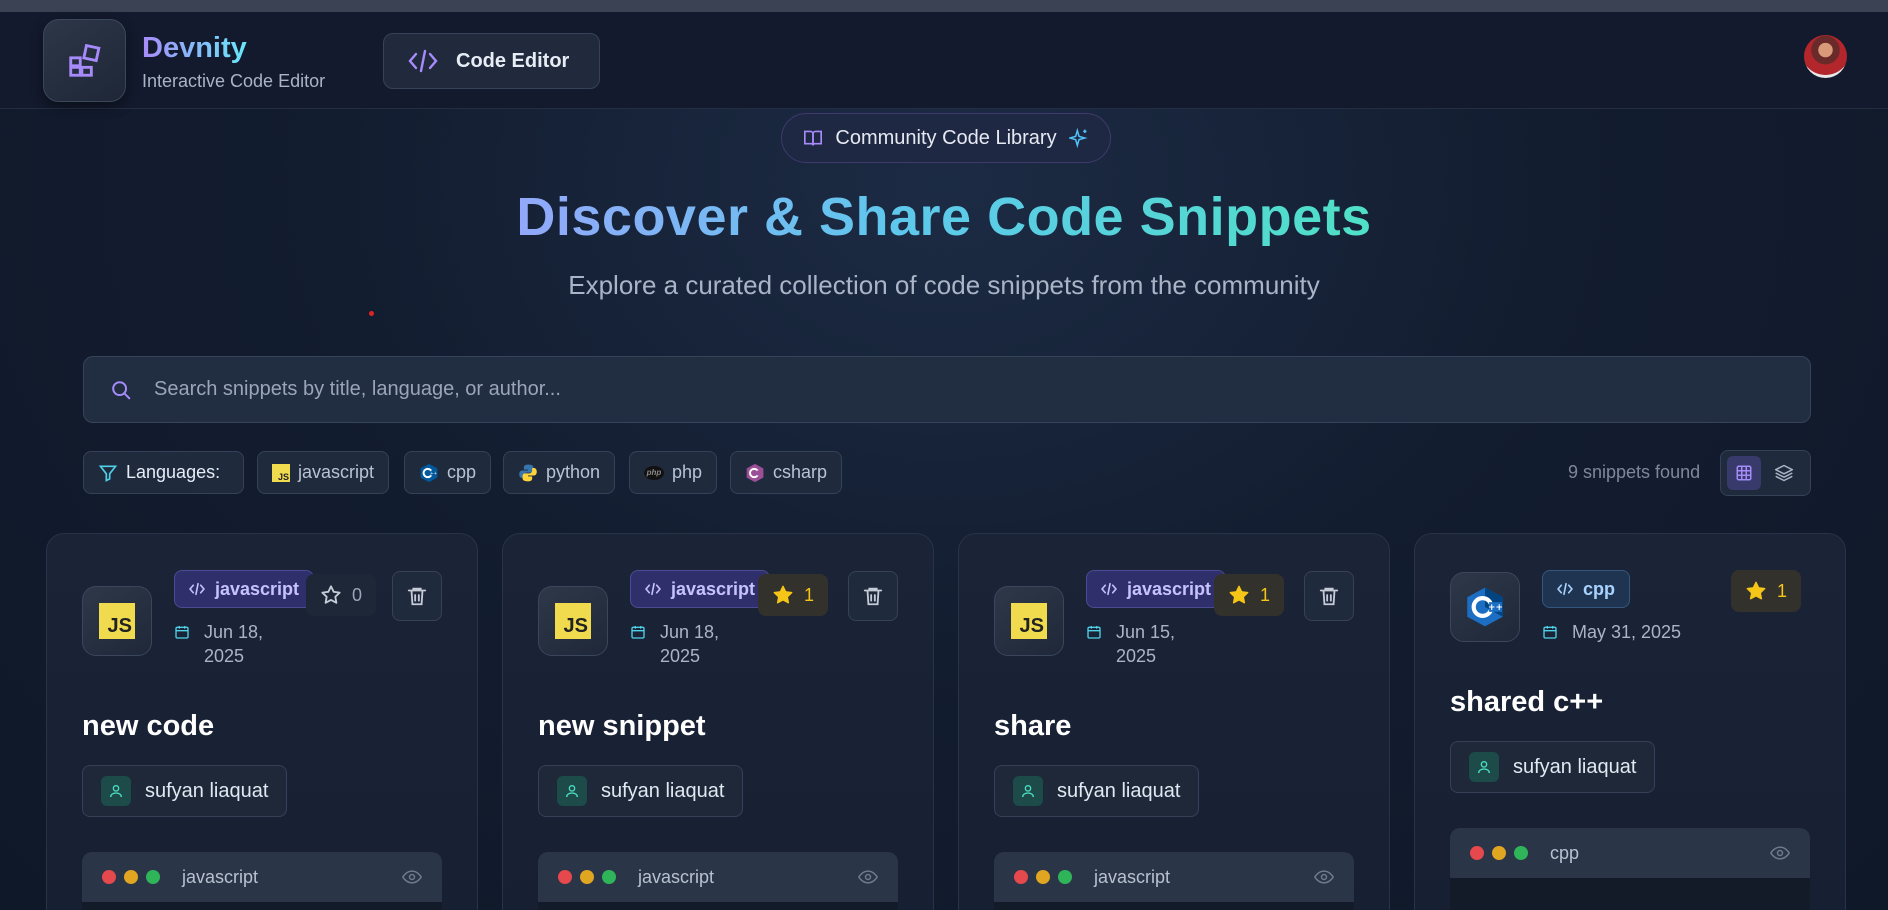  Describe the element at coordinates (323, 472) in the screenshot. I see `filter-chip-javascript: JS javascript` at that location.